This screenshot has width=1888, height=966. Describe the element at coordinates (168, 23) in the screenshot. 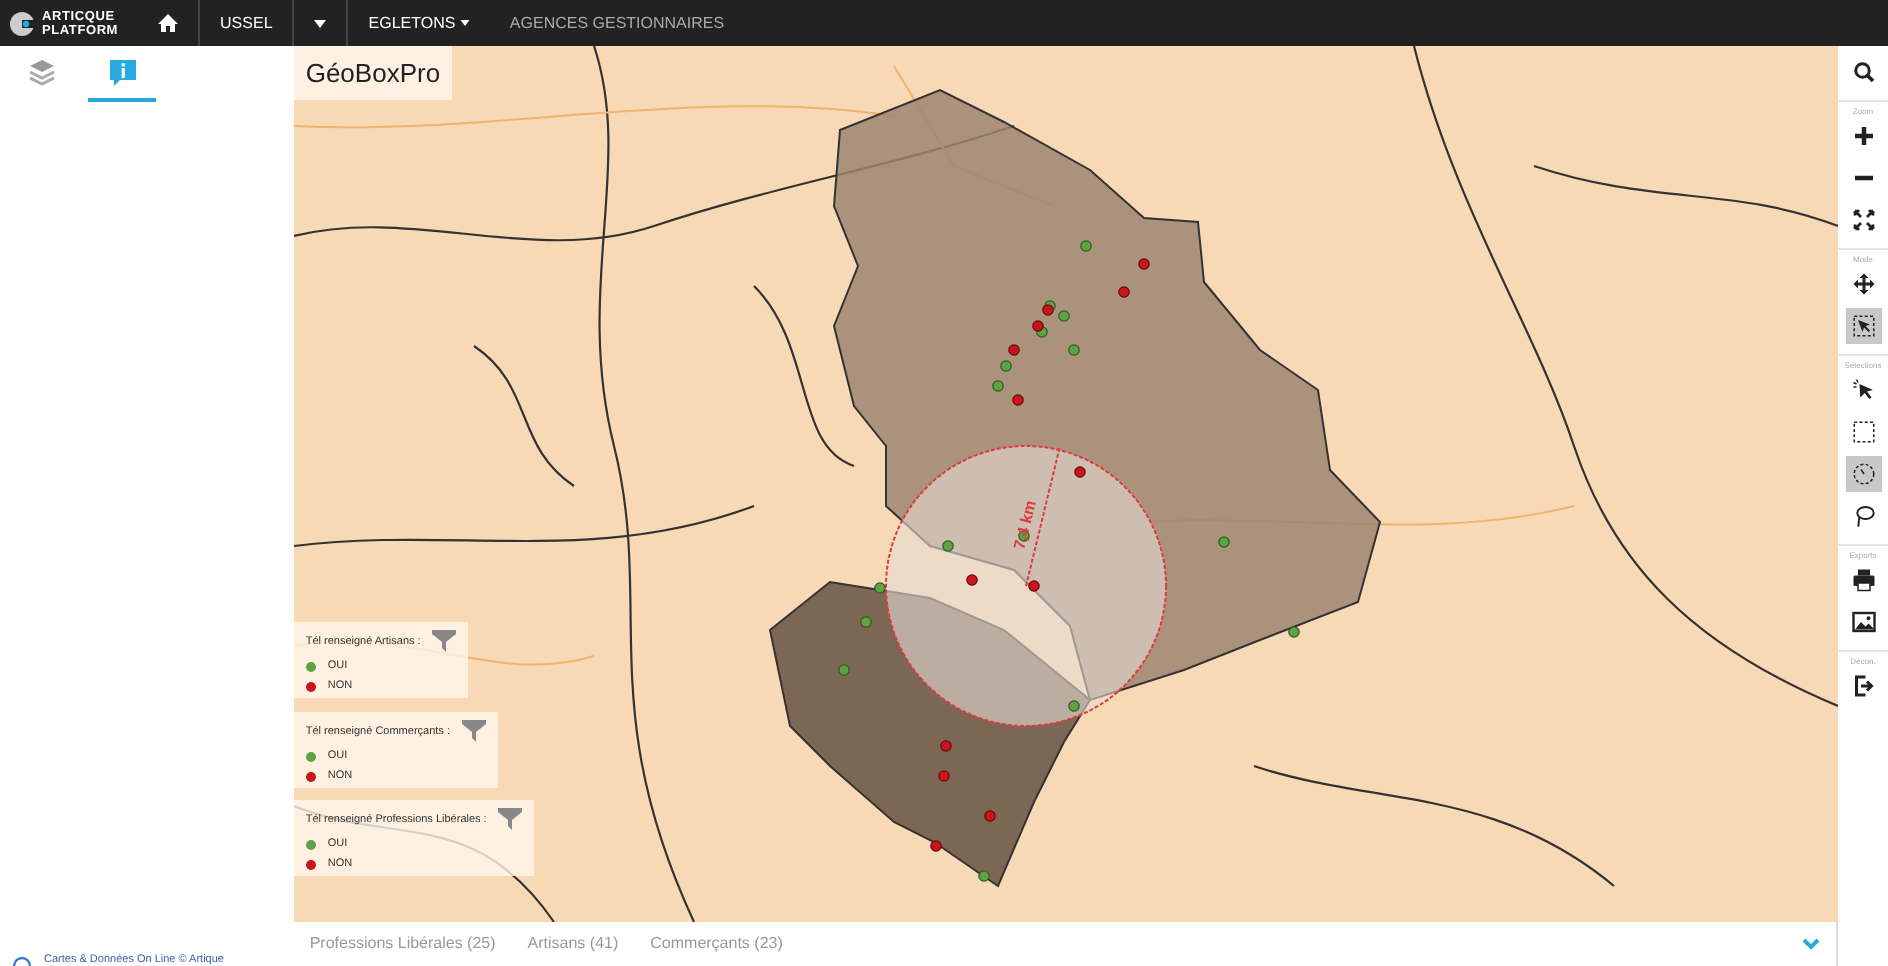

I see `home-icon` at that location.